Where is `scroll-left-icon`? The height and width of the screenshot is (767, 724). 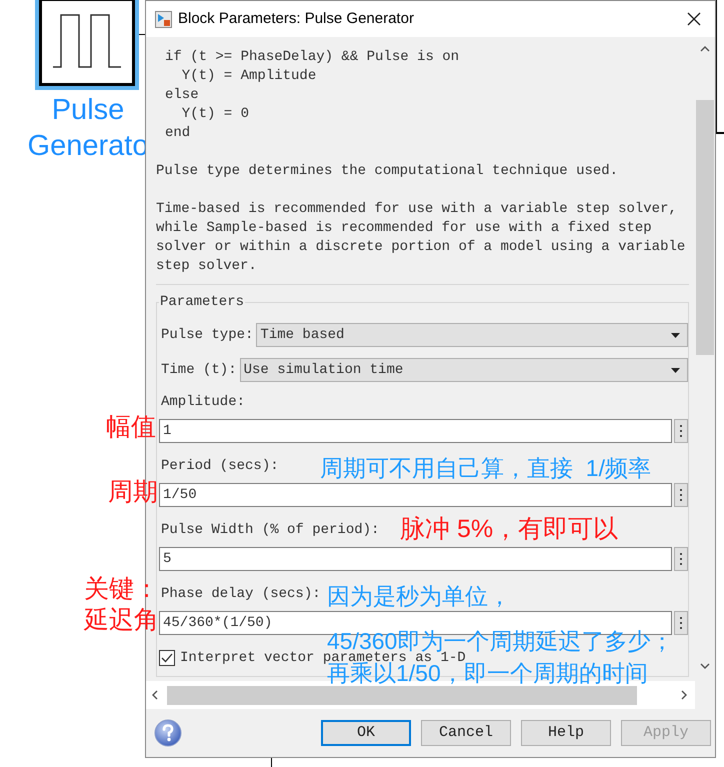
scroll-left-icon is located at coordinates (155, 695).